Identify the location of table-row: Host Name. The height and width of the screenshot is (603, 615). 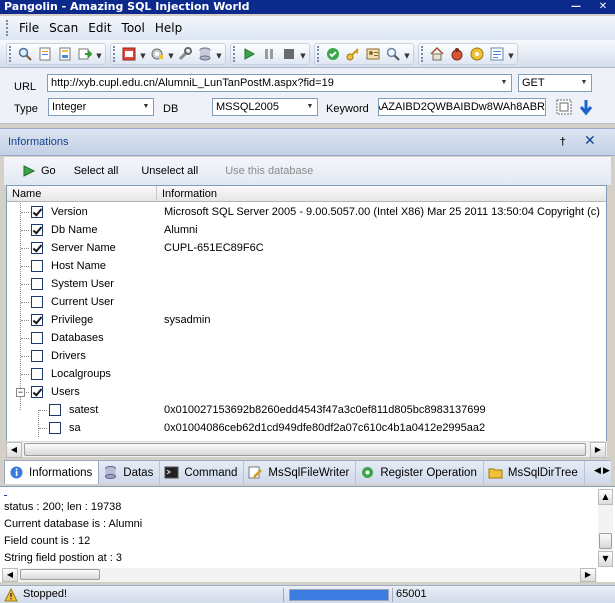
(306, 266).